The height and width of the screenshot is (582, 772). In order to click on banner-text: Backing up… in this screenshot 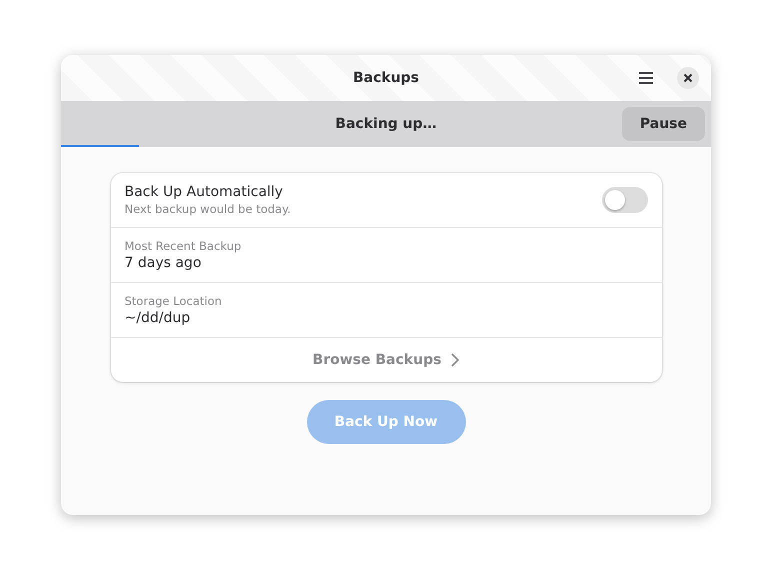, I will do `click(386, 124)`.